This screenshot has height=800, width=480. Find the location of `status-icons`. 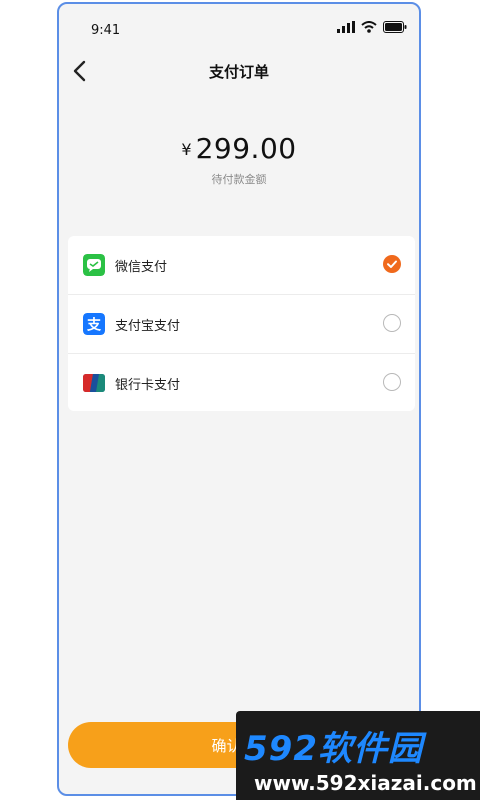

status-icons is located at coordinates (372, 27).